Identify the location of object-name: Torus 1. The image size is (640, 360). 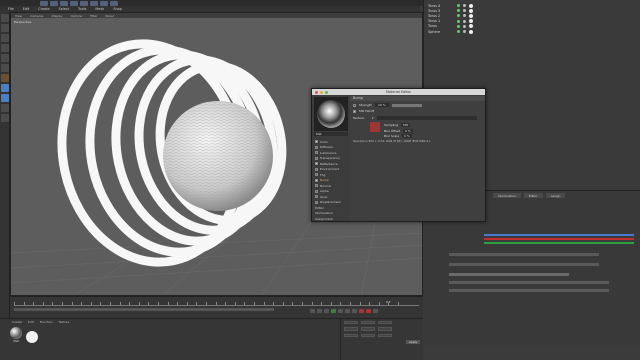
(441, 21).